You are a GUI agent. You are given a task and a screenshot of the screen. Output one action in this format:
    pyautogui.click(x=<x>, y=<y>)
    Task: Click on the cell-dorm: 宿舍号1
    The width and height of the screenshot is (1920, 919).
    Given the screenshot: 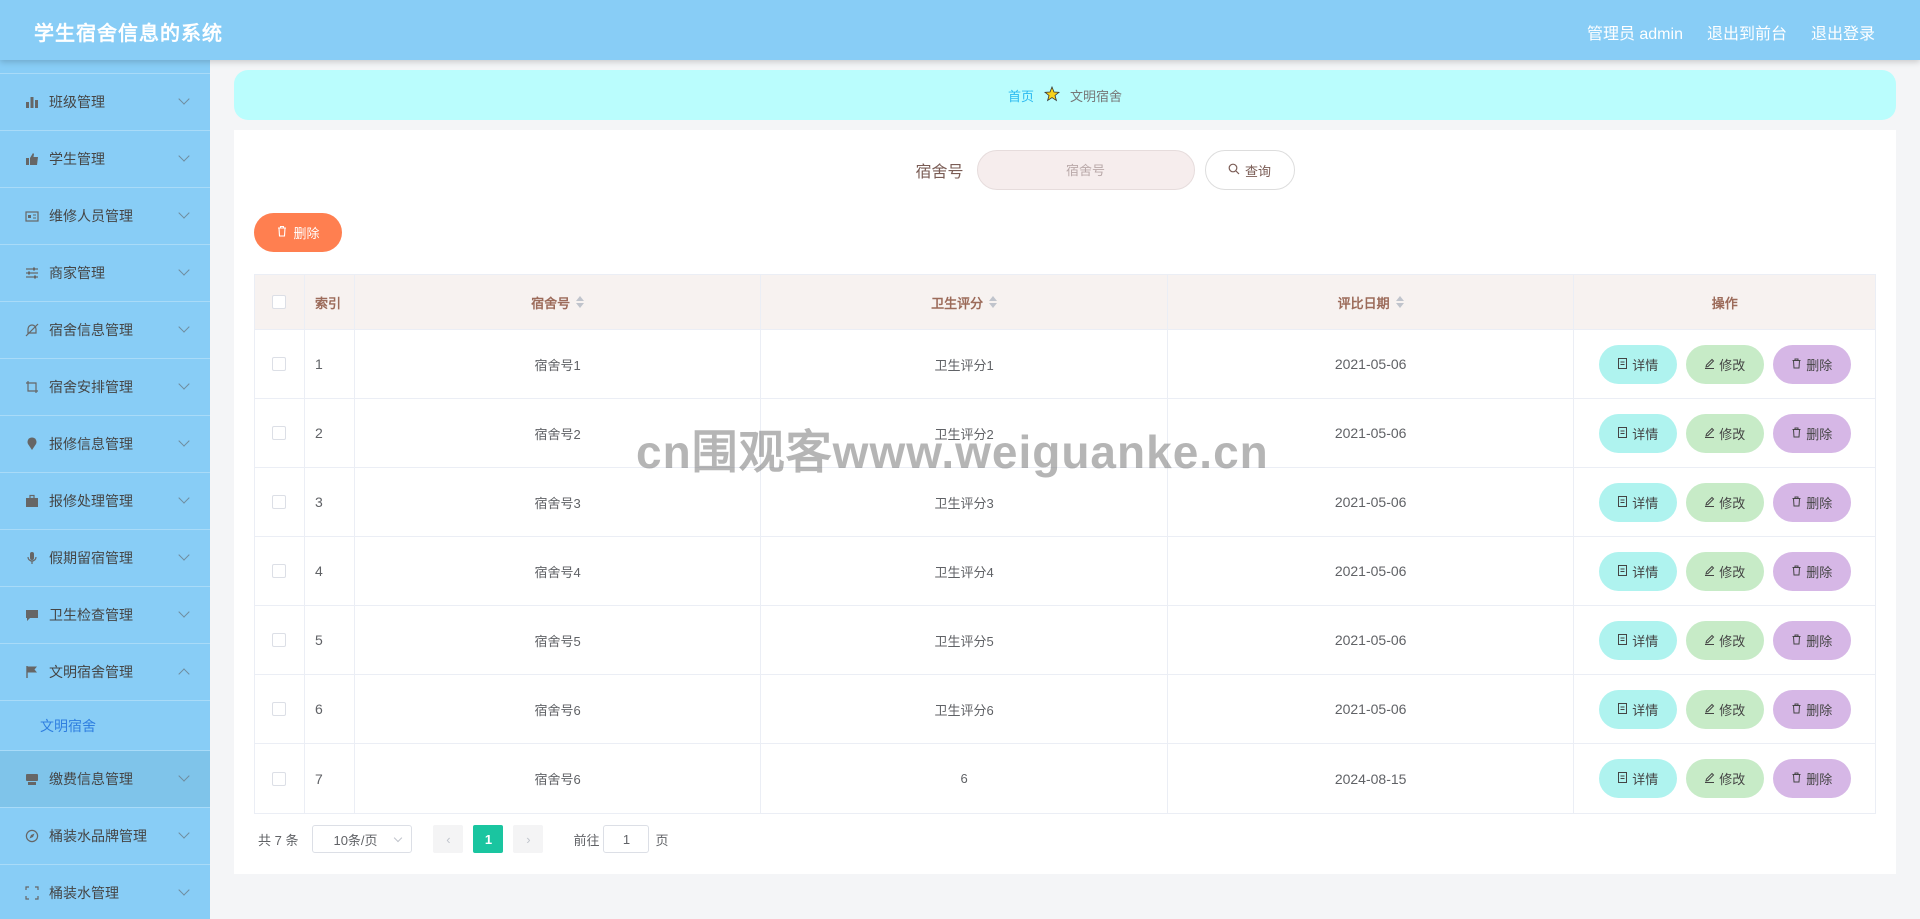 What is the action you would take?
    pyautogui.click(x=558, y=364)
    